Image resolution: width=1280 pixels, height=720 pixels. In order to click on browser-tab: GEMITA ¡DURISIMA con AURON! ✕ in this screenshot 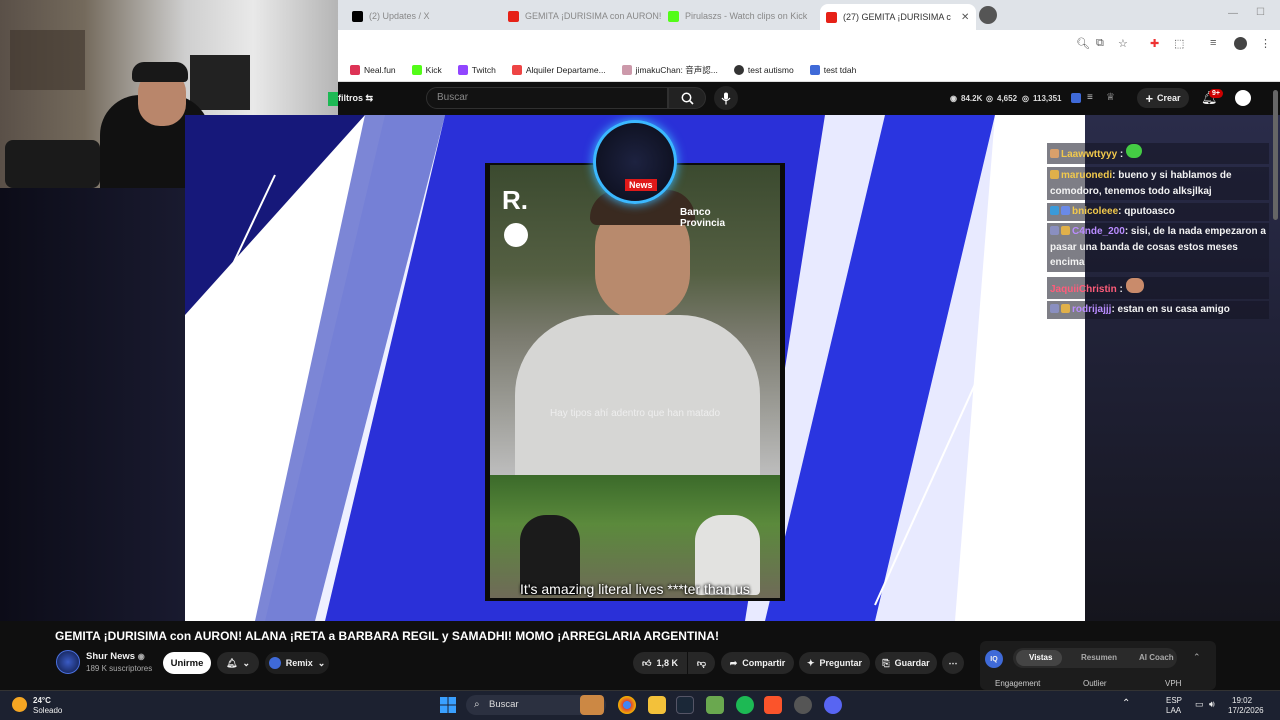, I will do `click(582, 16)`.